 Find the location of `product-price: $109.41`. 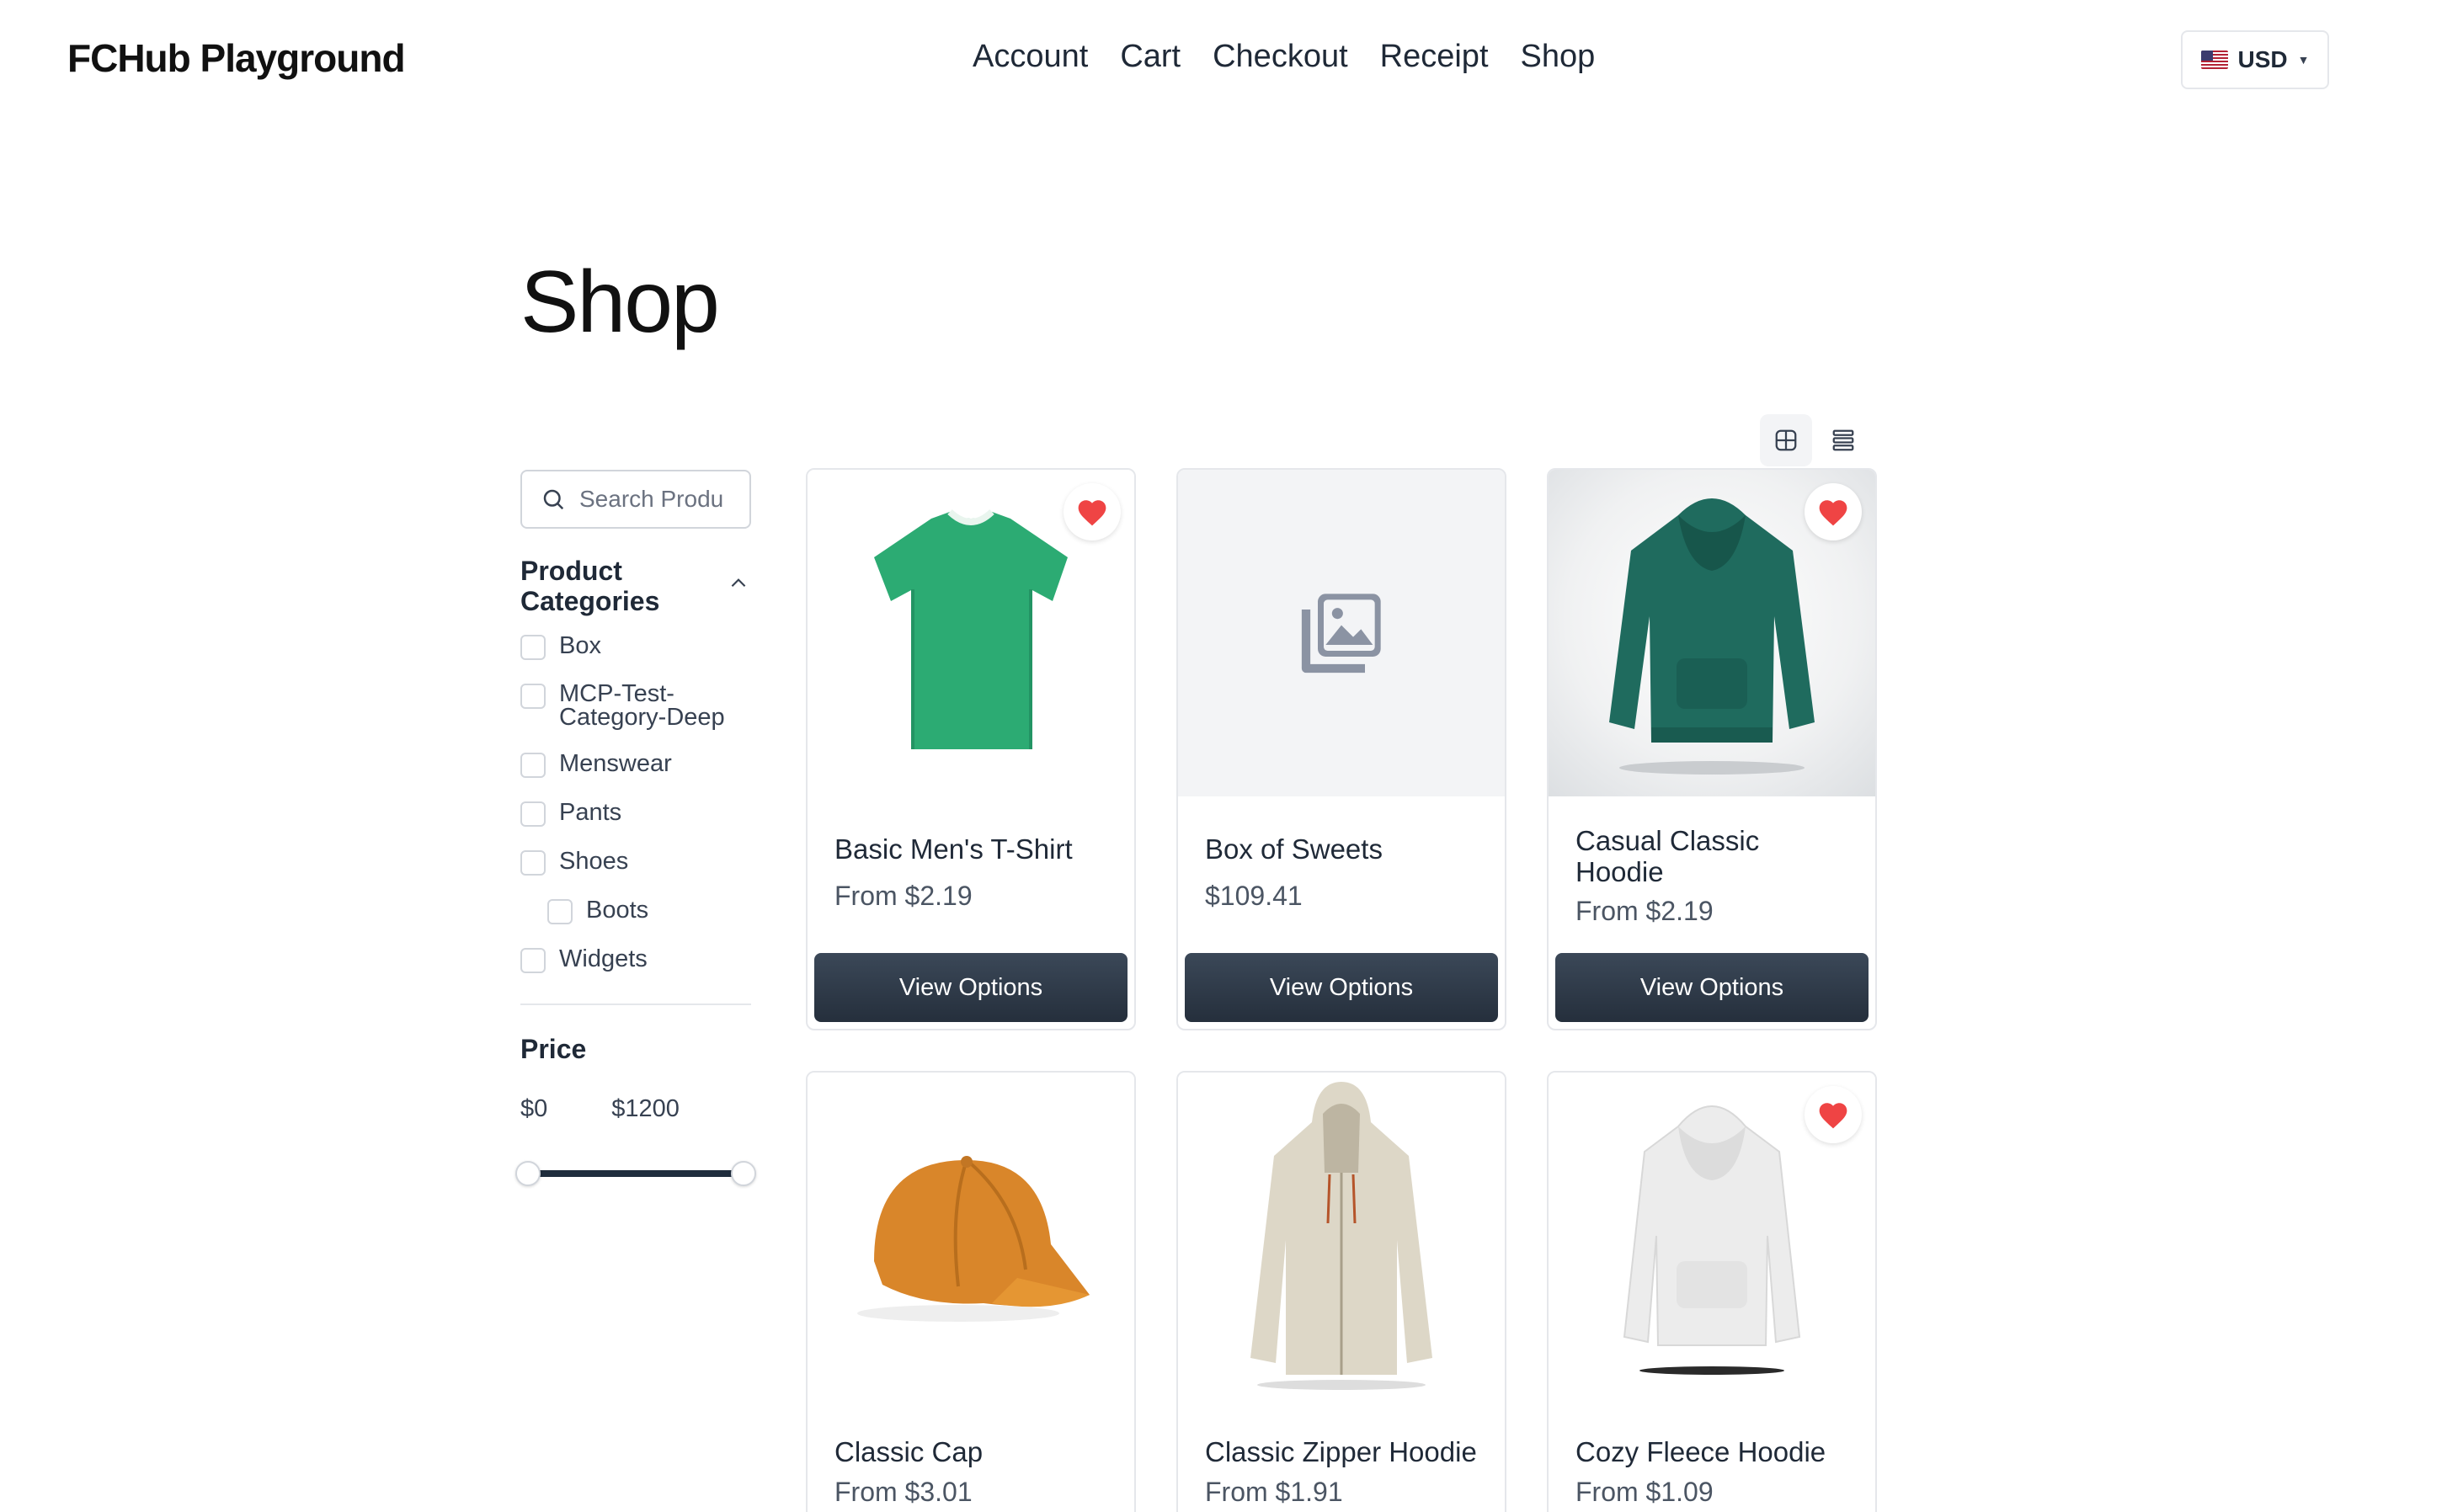

product-price: $109.41 is located at coordinates (1254, 896).